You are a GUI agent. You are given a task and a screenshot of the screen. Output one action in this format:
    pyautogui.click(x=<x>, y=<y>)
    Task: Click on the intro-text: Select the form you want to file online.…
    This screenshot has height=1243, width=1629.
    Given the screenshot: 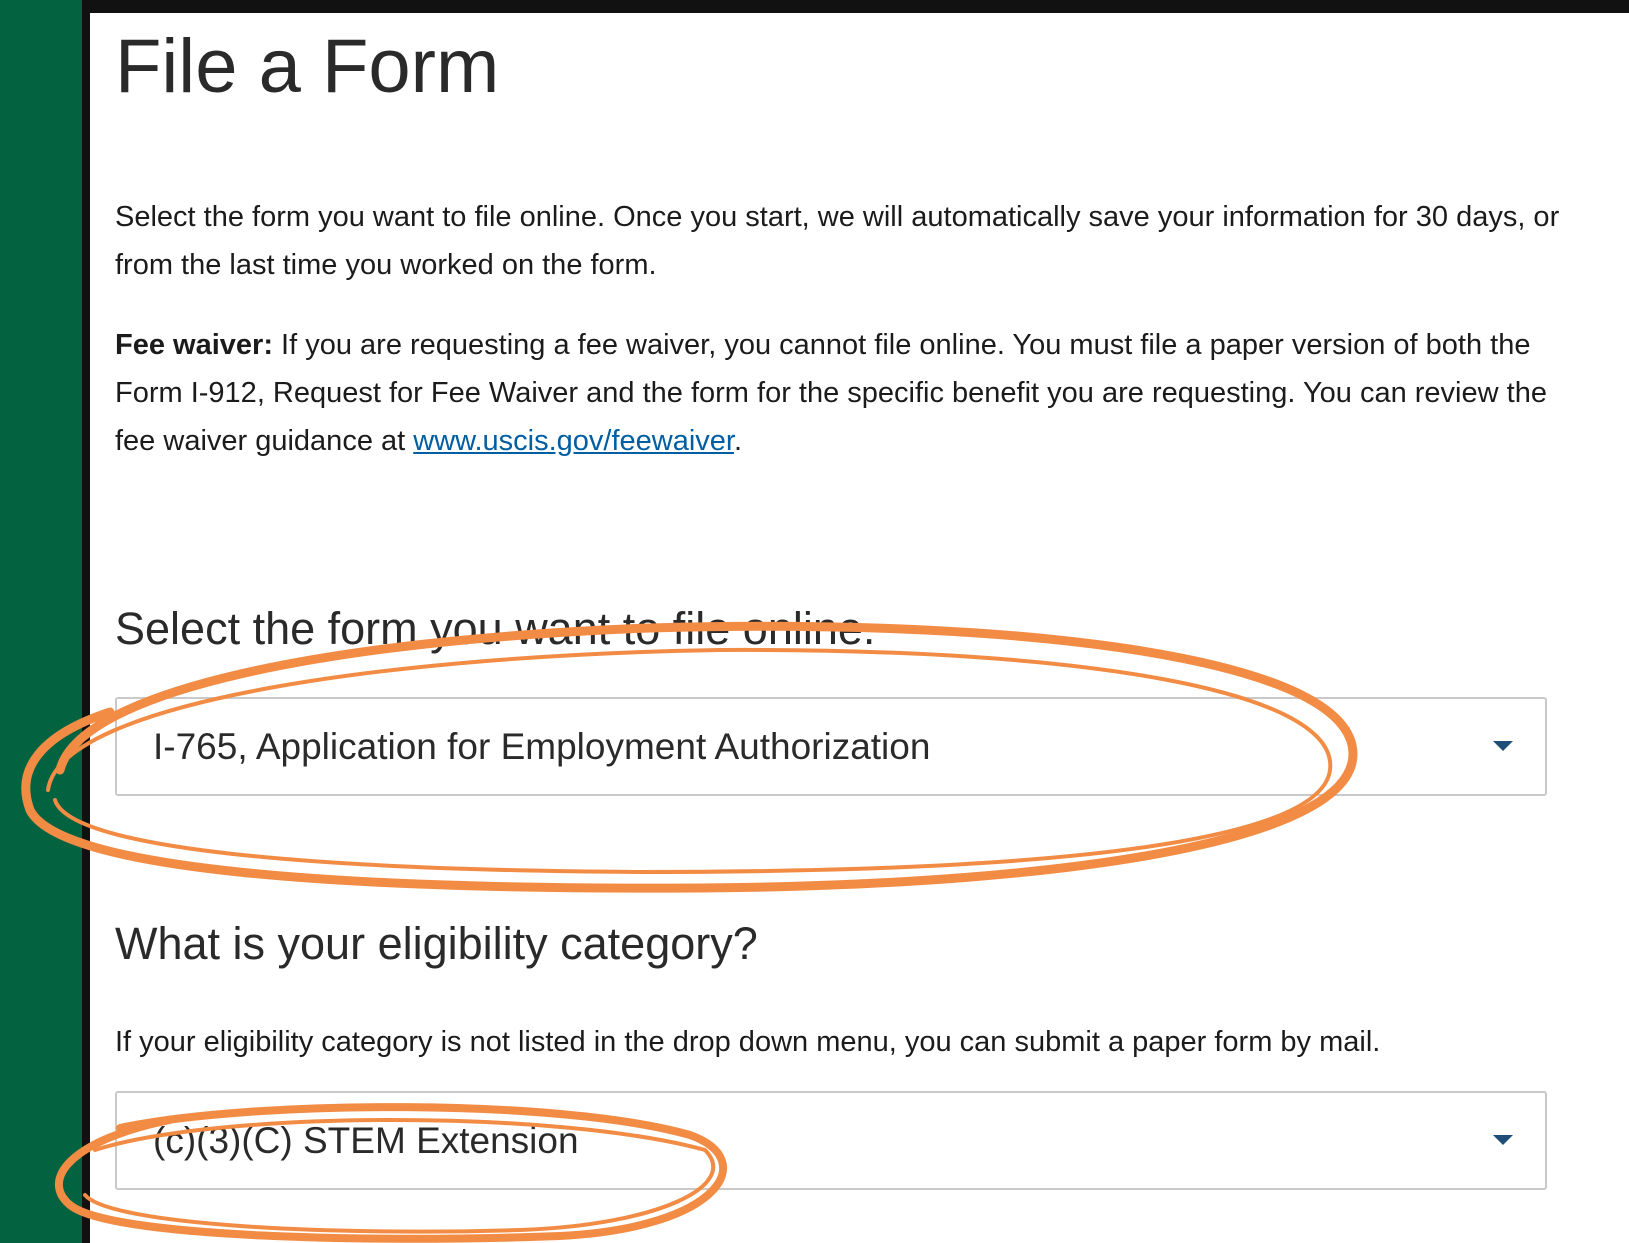 What is the action you would take?
    pyautogui.click(x=837, y=241)
    